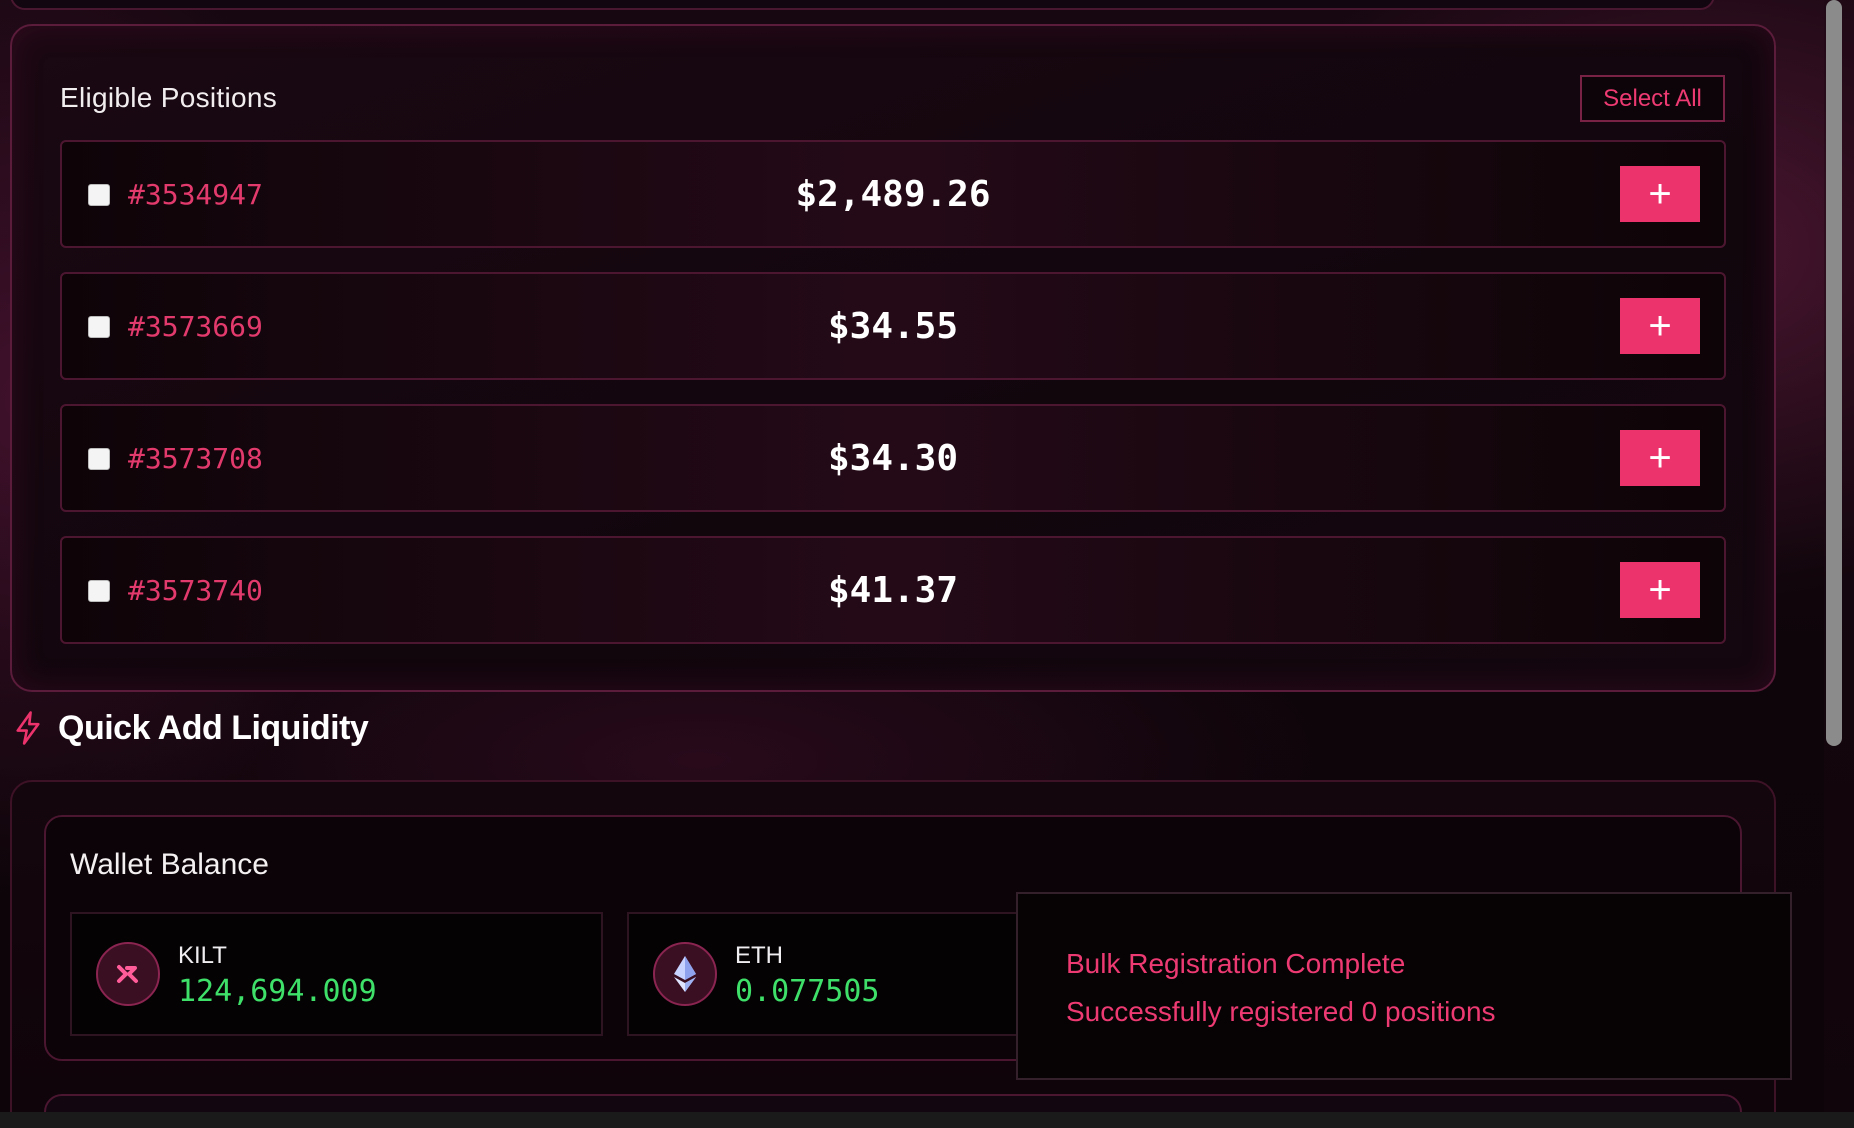 The image size is (1854, 1128). What do you see at coordinates (1834, 373) in the screenshot?
I see `scrollbar-thumb` at bounding box center [1834, 373].